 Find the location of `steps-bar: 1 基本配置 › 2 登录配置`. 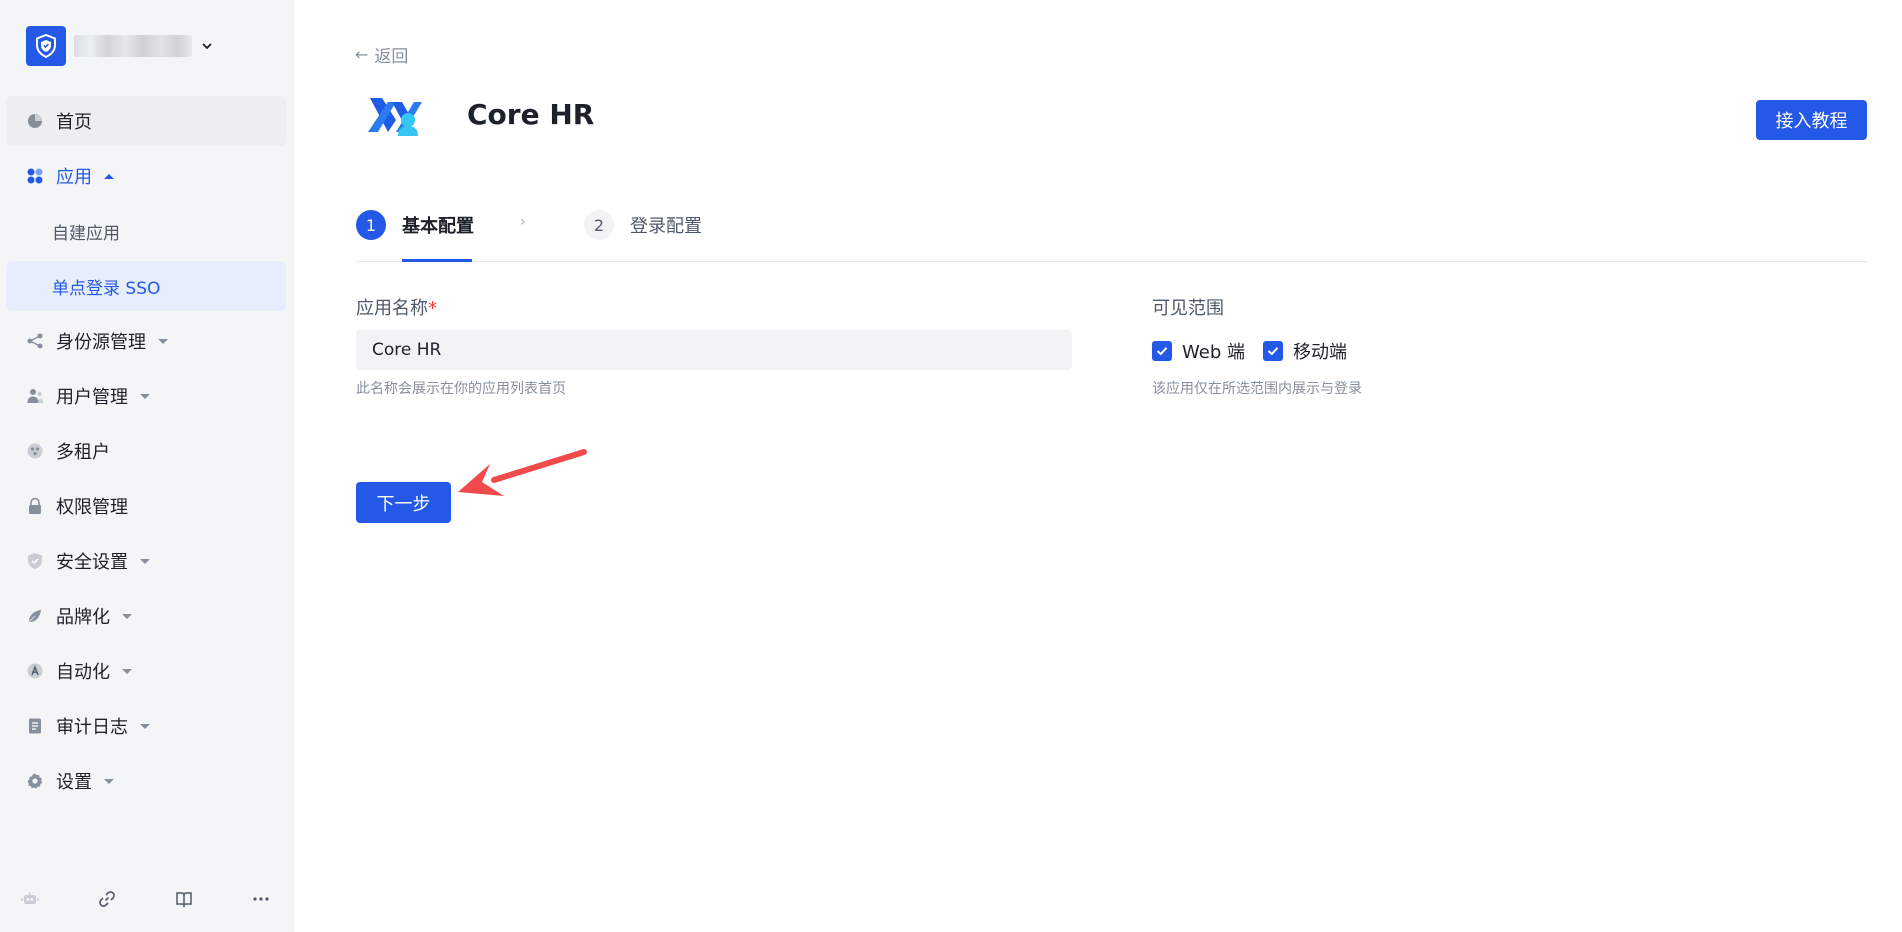

steps-bar: 1 基本配置 › 2 登录配置 is located at coordinates (1111, 231).